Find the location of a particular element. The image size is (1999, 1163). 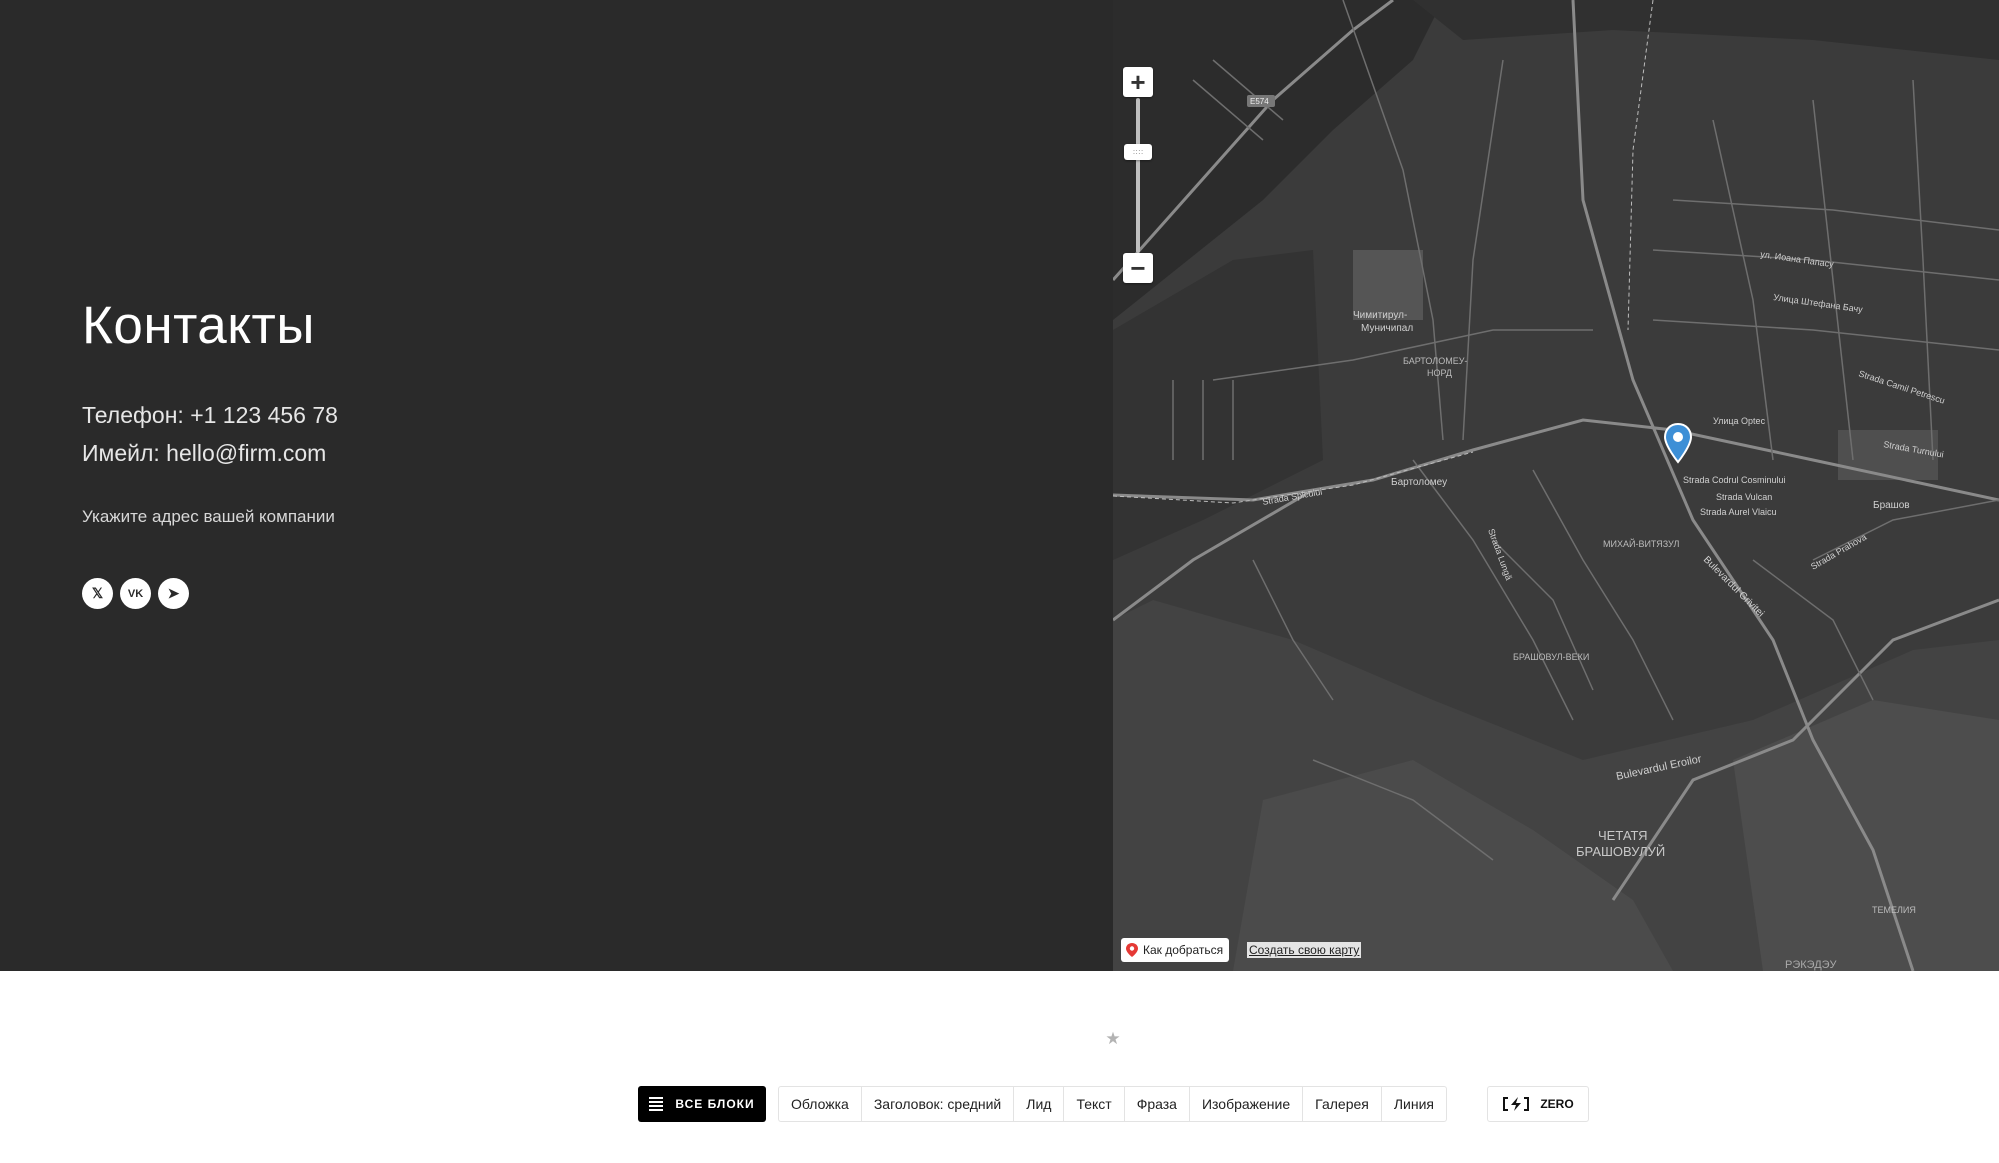

address-text: Укажите адрес вашей компании is located at coordinates (208, 516).